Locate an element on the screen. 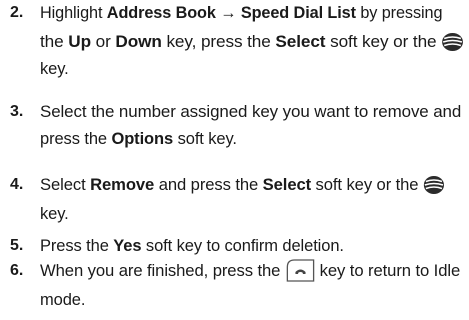  bold-term: → is located at coordinates (228, 13).